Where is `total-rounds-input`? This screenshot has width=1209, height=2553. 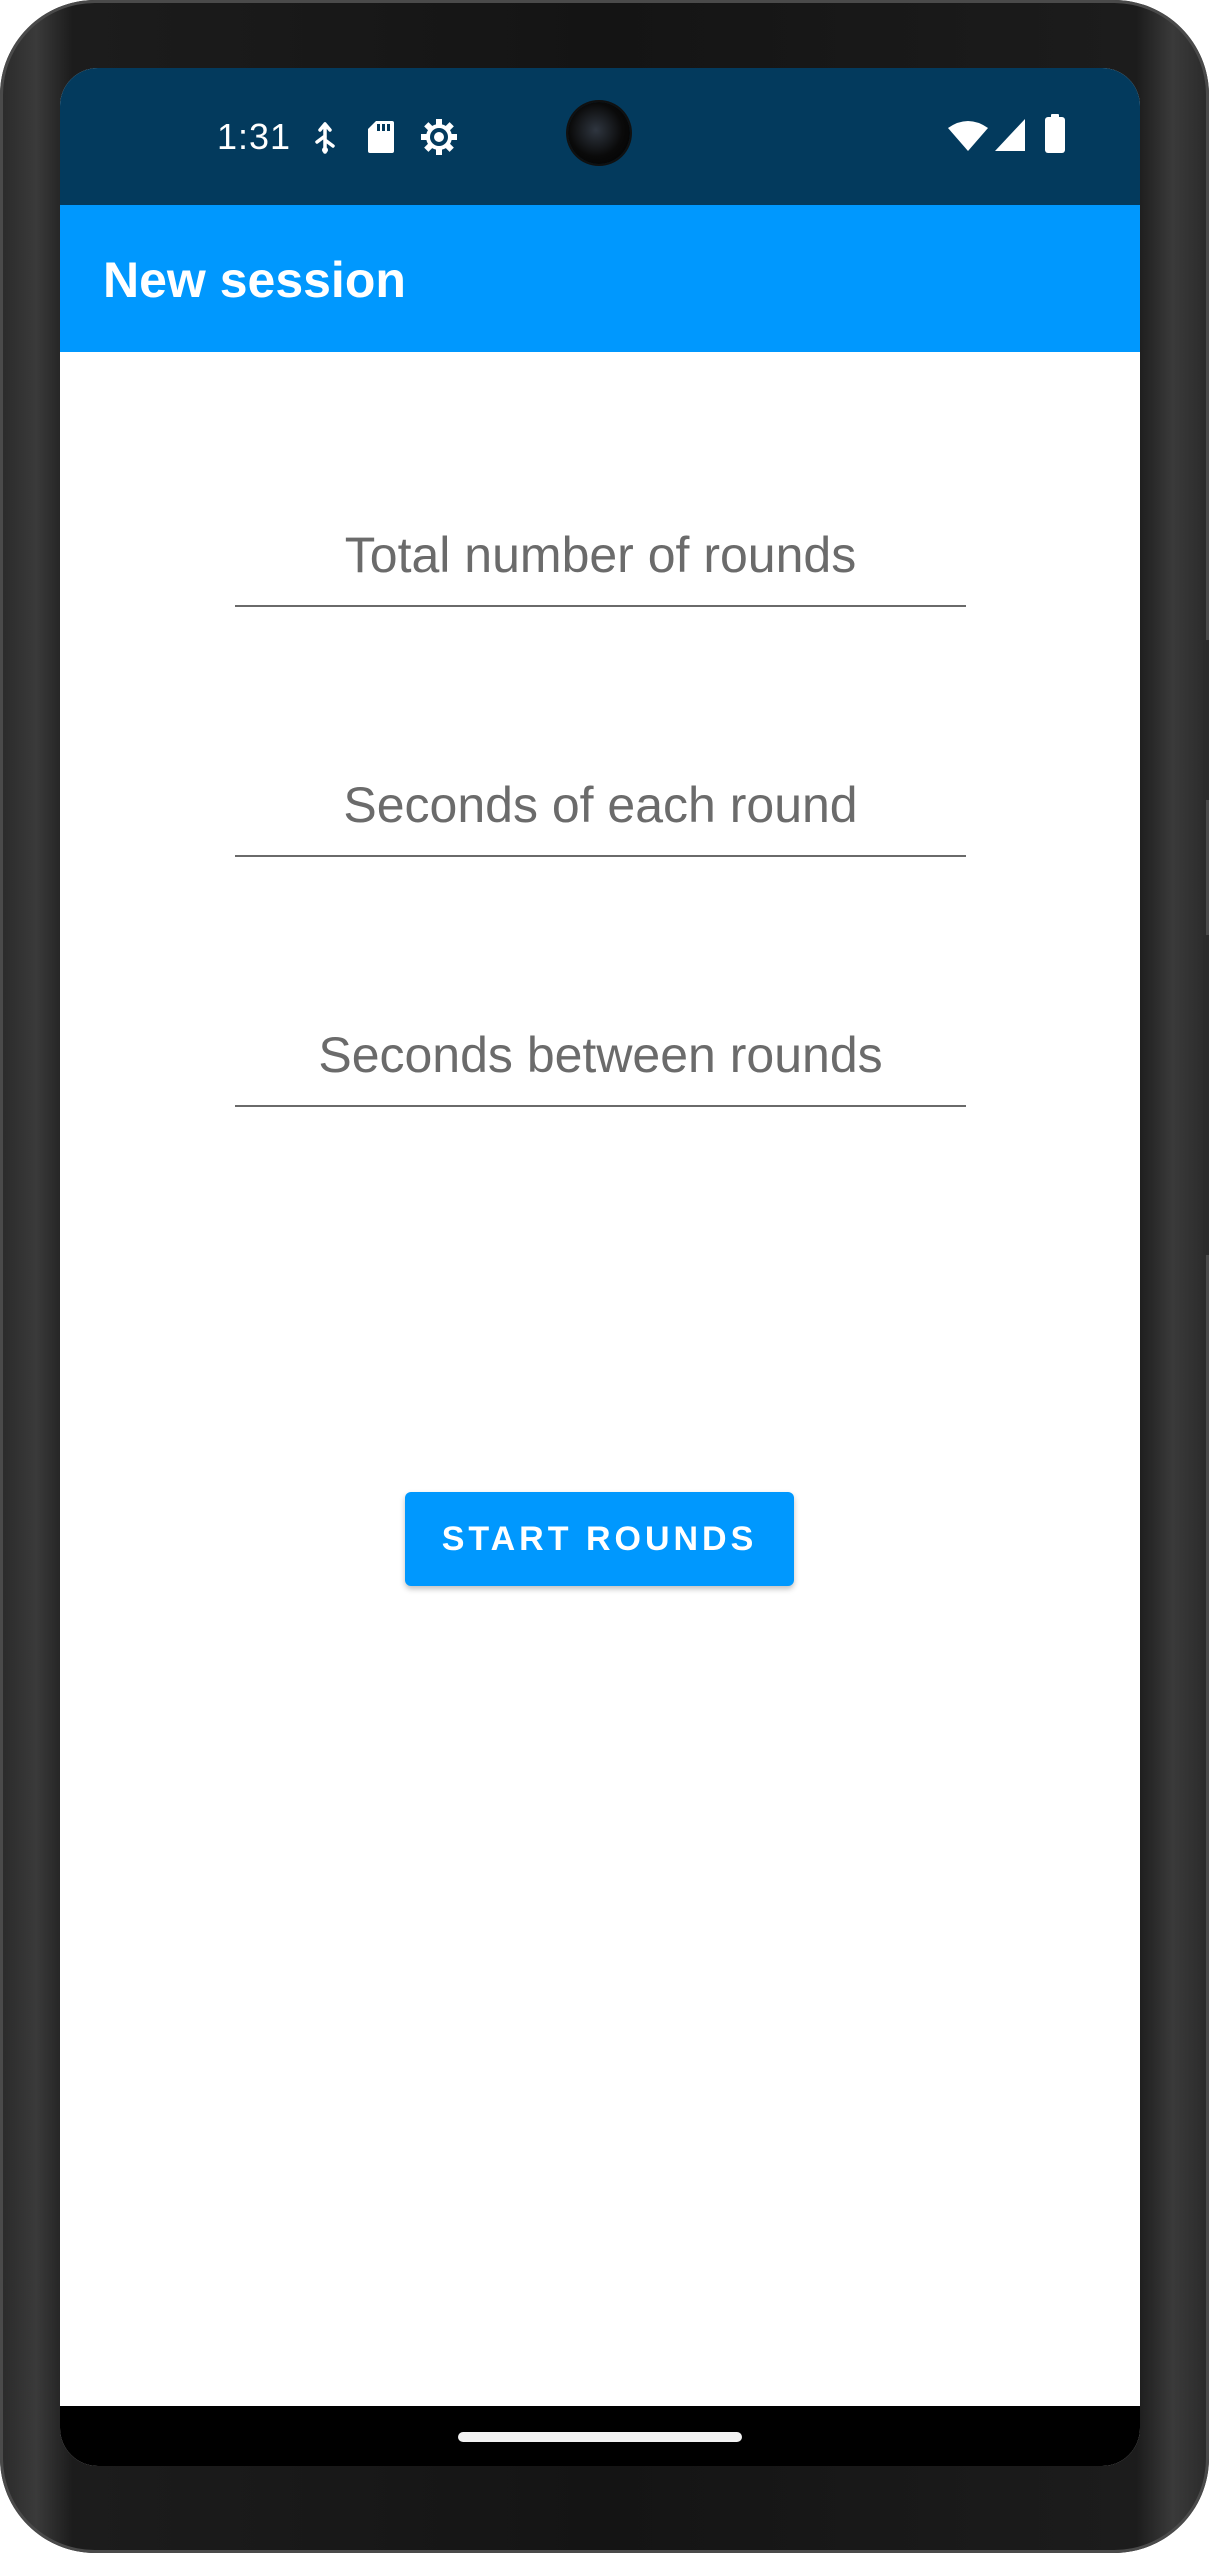 total-rounds-input is located at coordinates (600, 555).